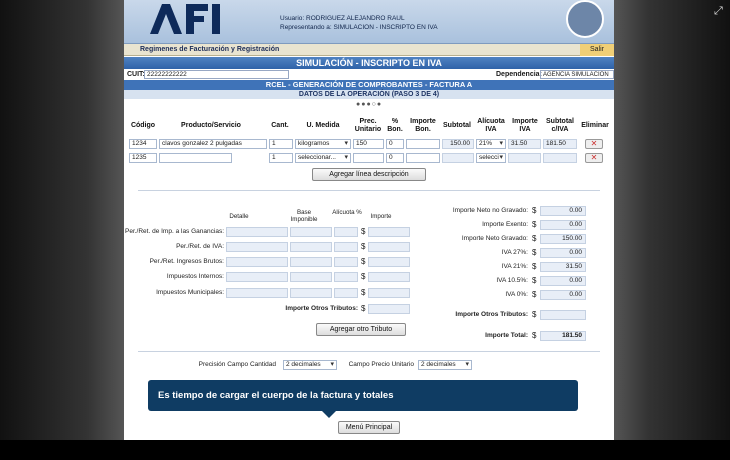 The width and height of the screenshot is (730, 460). What do you see at coordinates (280, 125) in the screenshot?
I see `col-cant: Cant.` at bounding box center [280, 125].